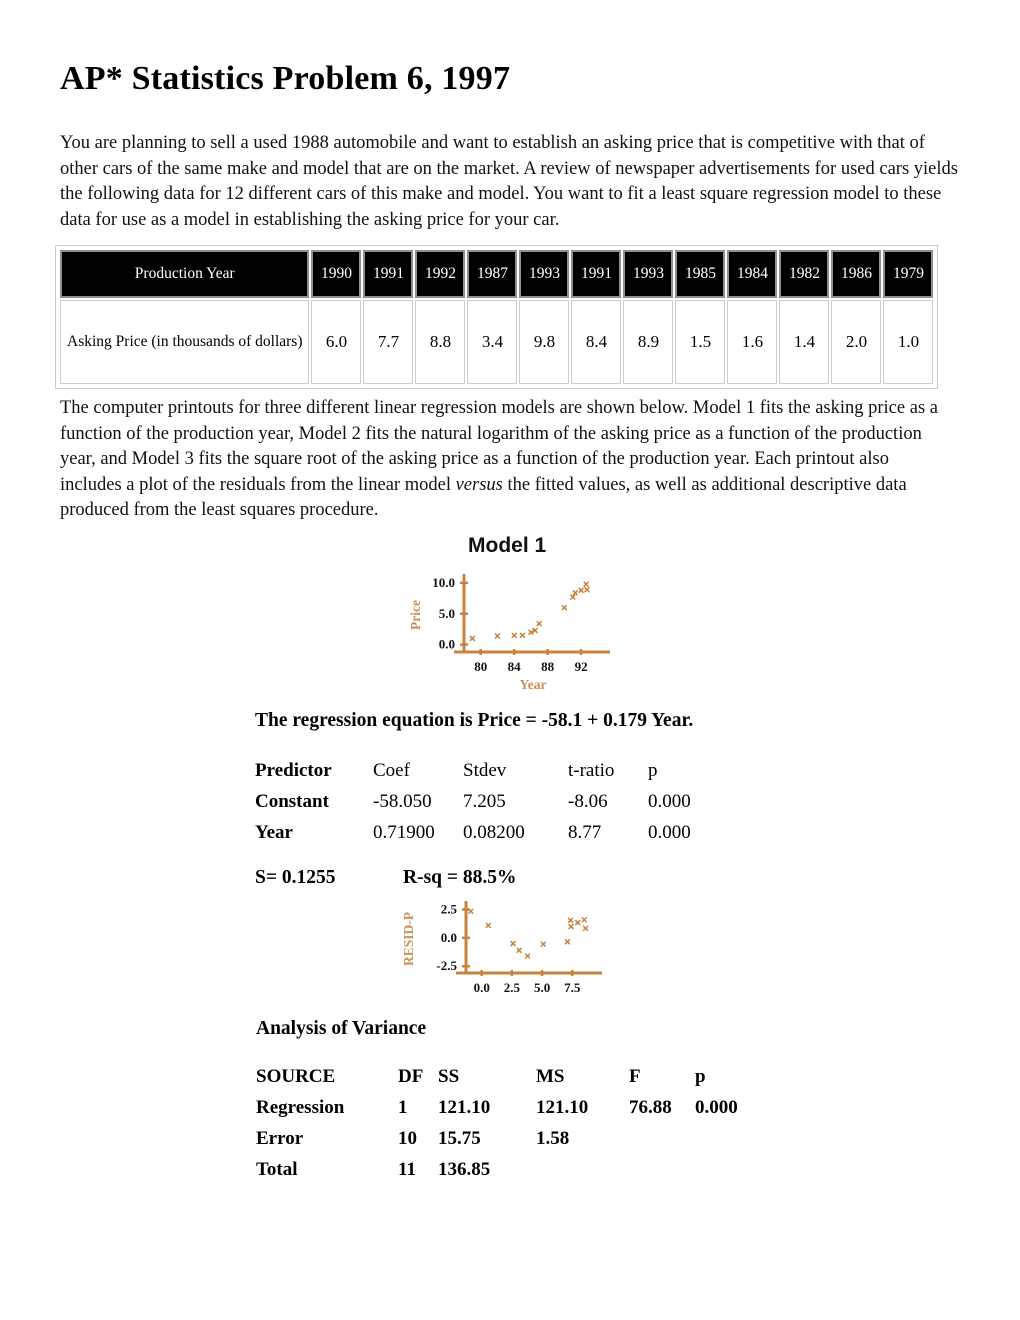  What do you see at coordinates (548, 666) in the screenshot?
I see `x-axis-tick-label: 88` at bounding box center [548, 666].